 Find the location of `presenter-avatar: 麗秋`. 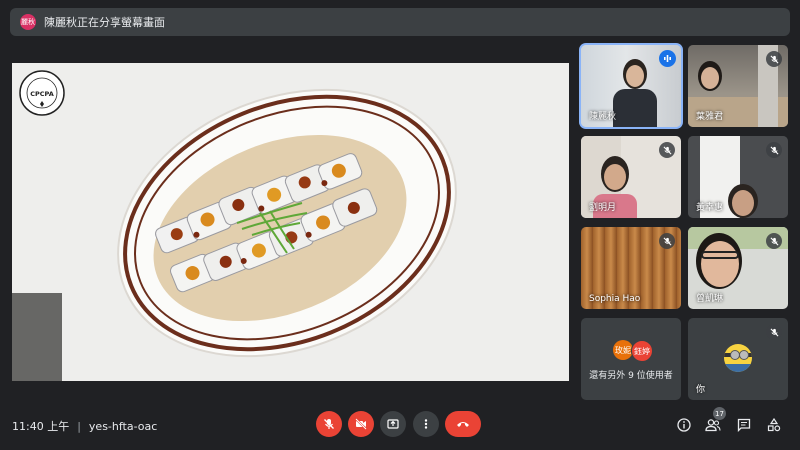

presenter-avatar: 麗秋 is located at coordinates (28, 22).